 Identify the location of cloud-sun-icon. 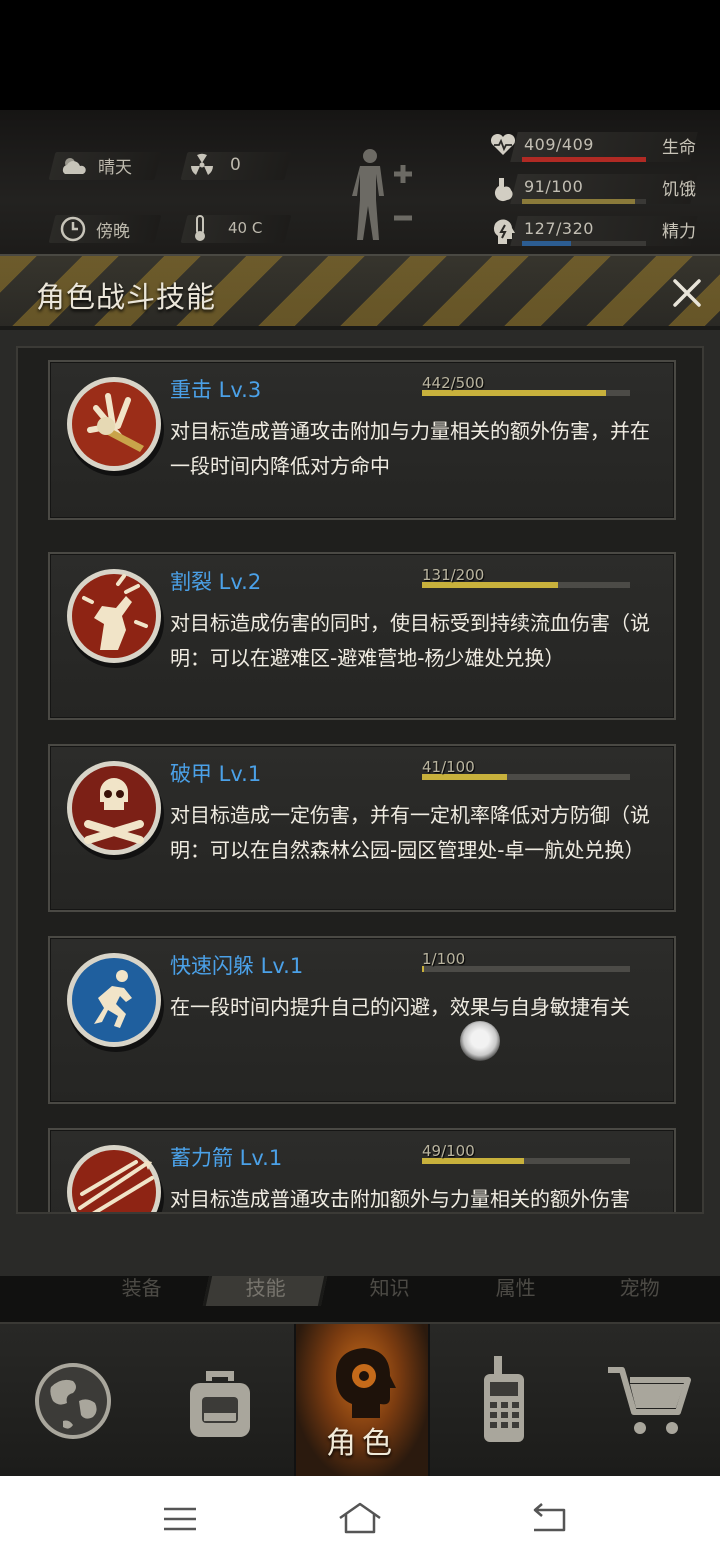
(74, 166).